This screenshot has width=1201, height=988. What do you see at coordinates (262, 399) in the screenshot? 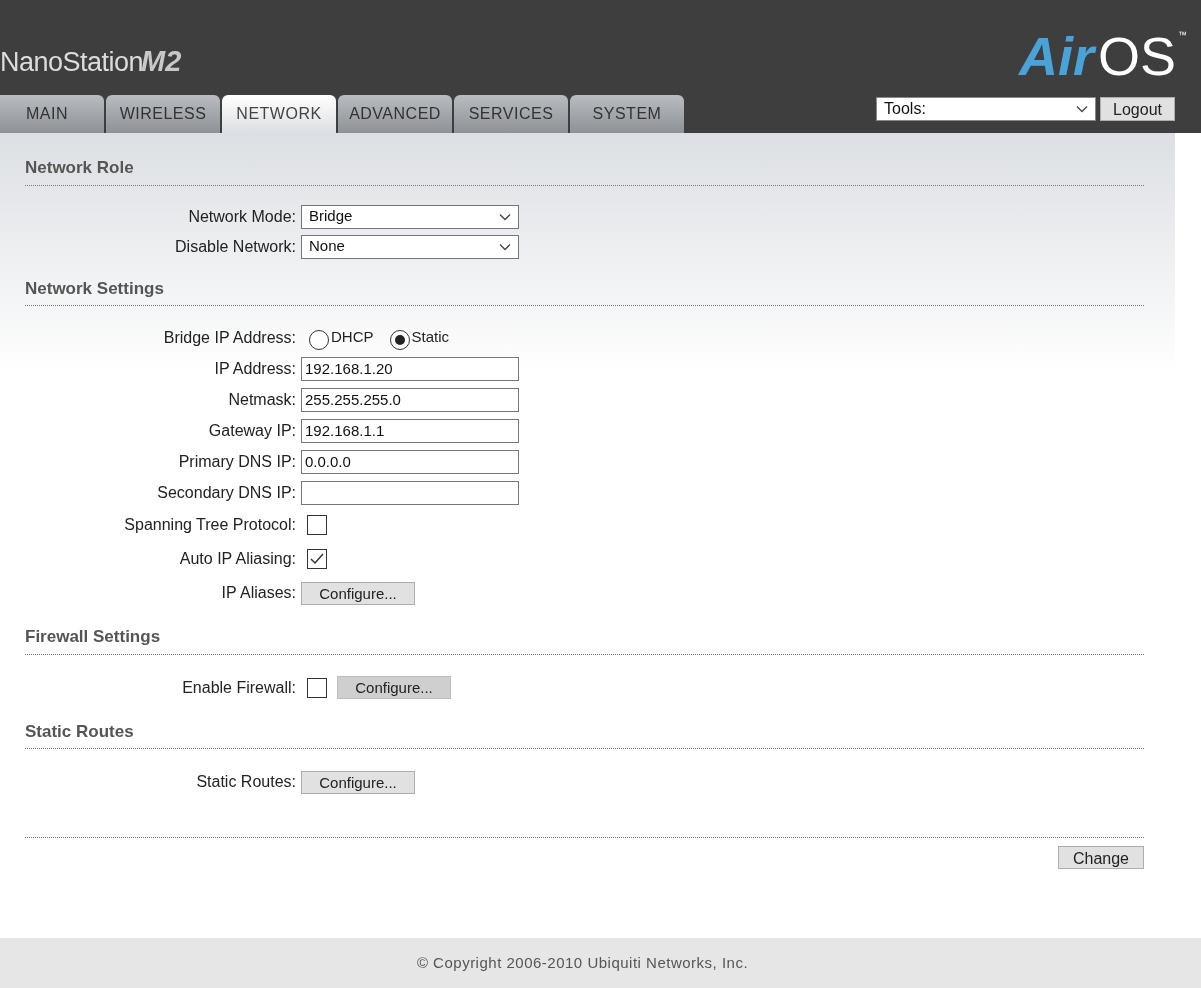
I see `field-label: Netmask:` at bounding box center [262, 399].